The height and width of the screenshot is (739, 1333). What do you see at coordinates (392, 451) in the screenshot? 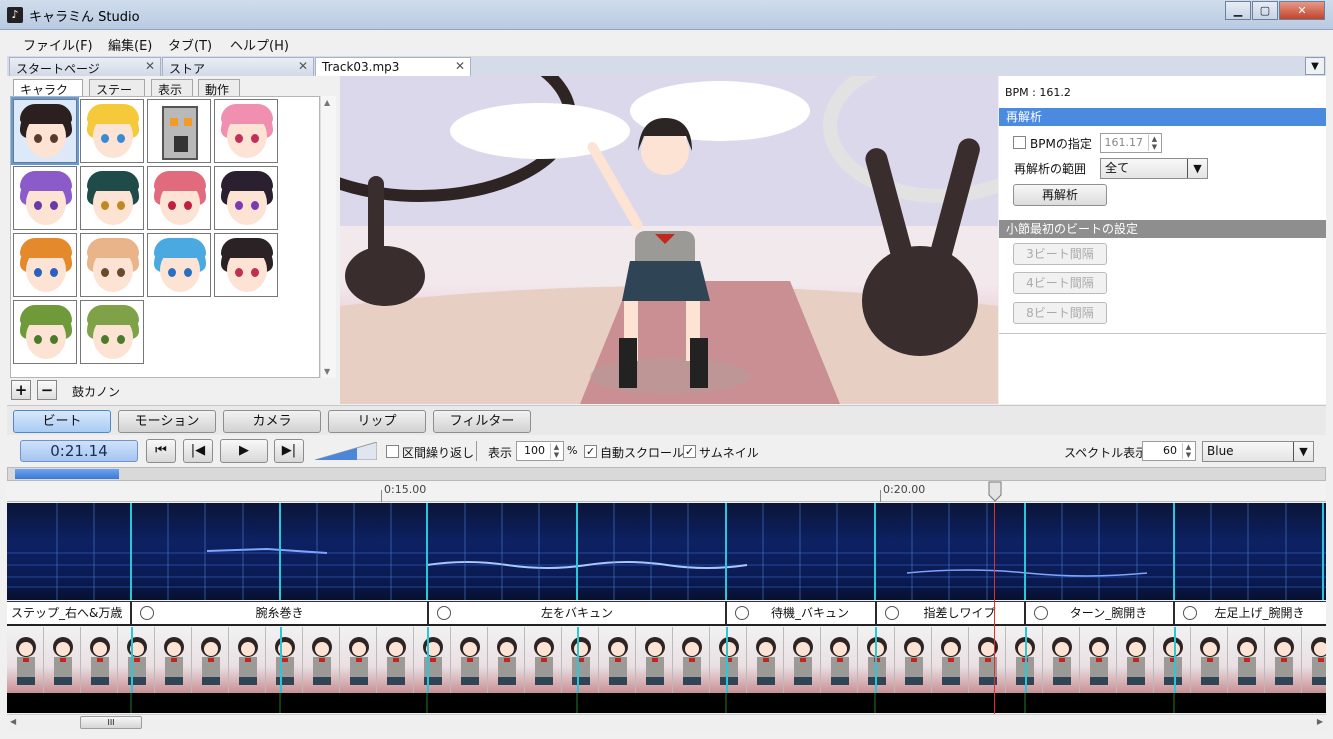
I see `loop-checkbox` at bounding box center [392, 451].